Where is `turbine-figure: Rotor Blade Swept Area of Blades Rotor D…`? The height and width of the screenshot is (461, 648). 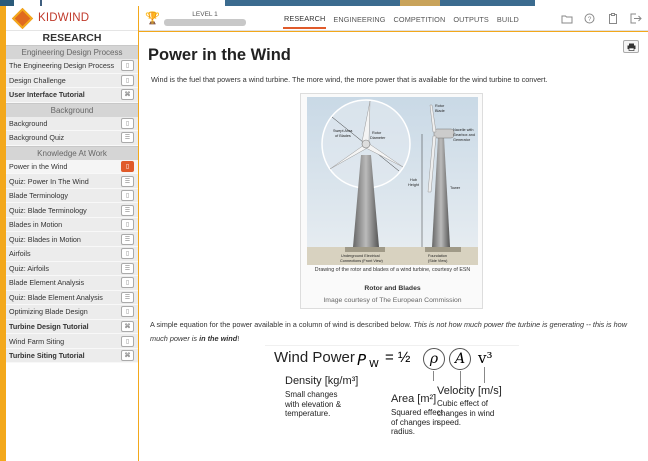
turbine-figure: Rotor Blade Swept Area of Blades Rotor D… is located at coordinates (391, 201).